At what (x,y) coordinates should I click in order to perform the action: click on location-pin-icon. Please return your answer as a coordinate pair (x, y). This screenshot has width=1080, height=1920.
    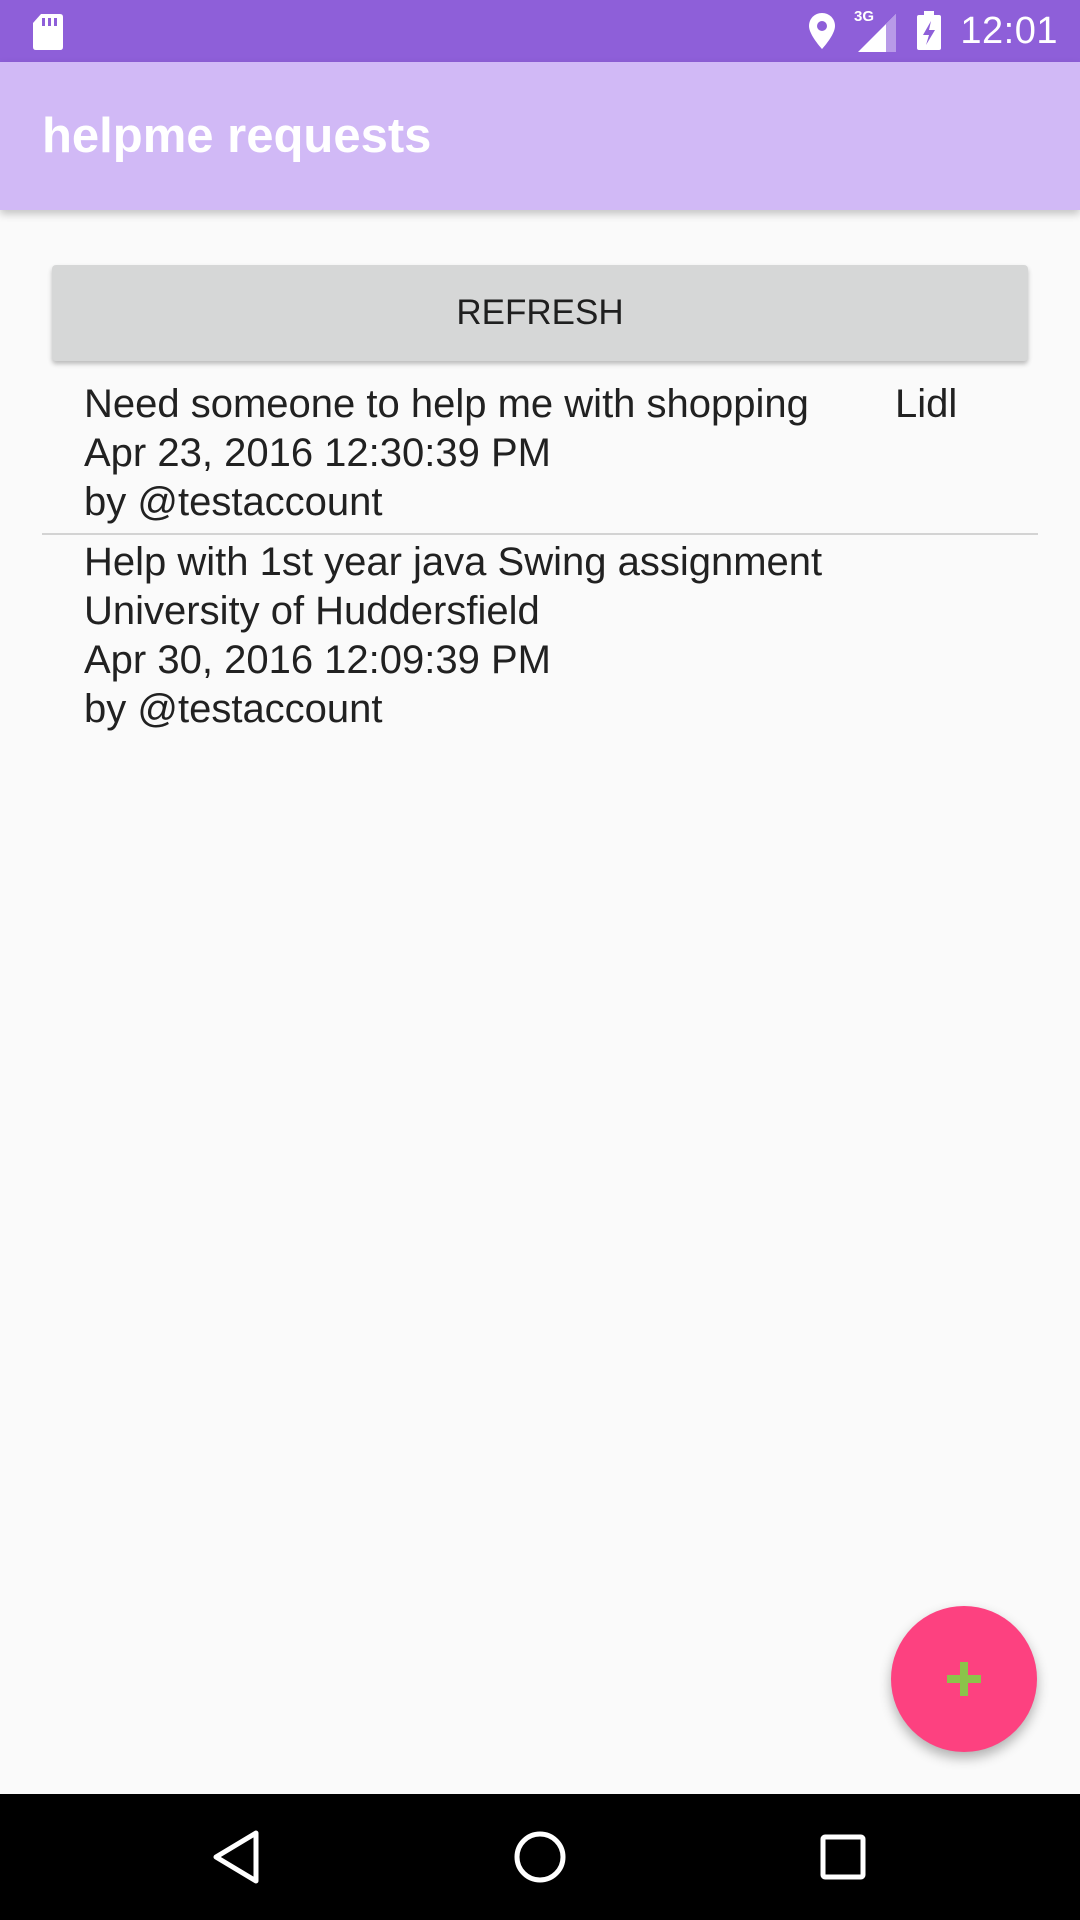
    Looking at the image, I should click on (822, 31).